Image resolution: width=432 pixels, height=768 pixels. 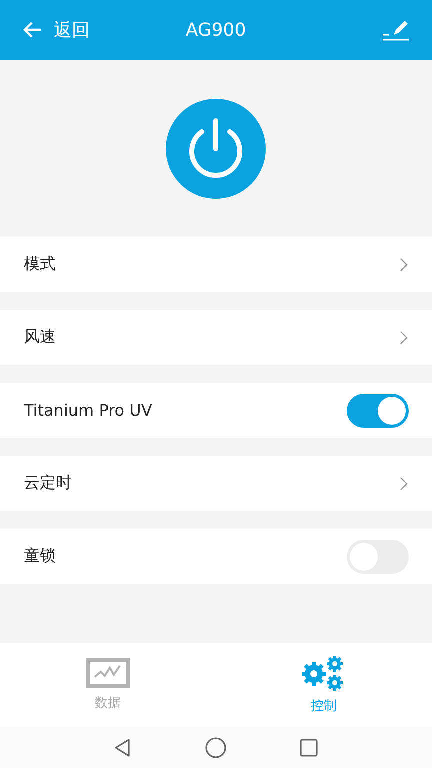 I want to click on row-label: Titanium Pro UV, so click(x=88, y=410).